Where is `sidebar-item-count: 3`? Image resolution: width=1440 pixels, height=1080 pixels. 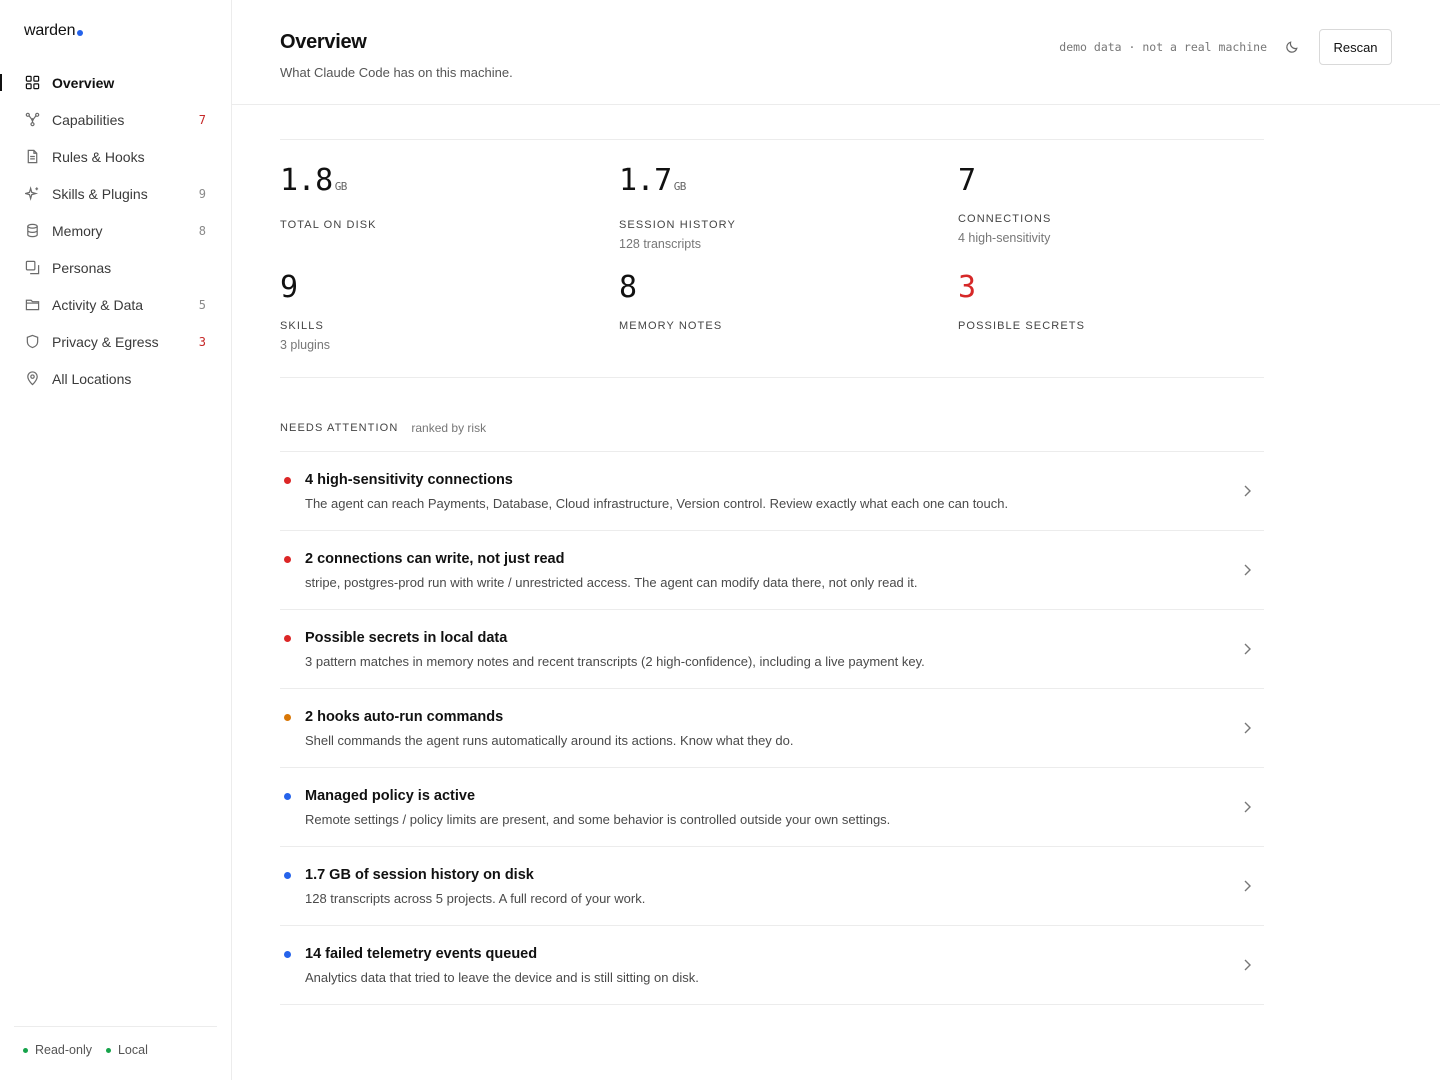
sidebar-item-count: 3 is located at coordinates (202, 341).